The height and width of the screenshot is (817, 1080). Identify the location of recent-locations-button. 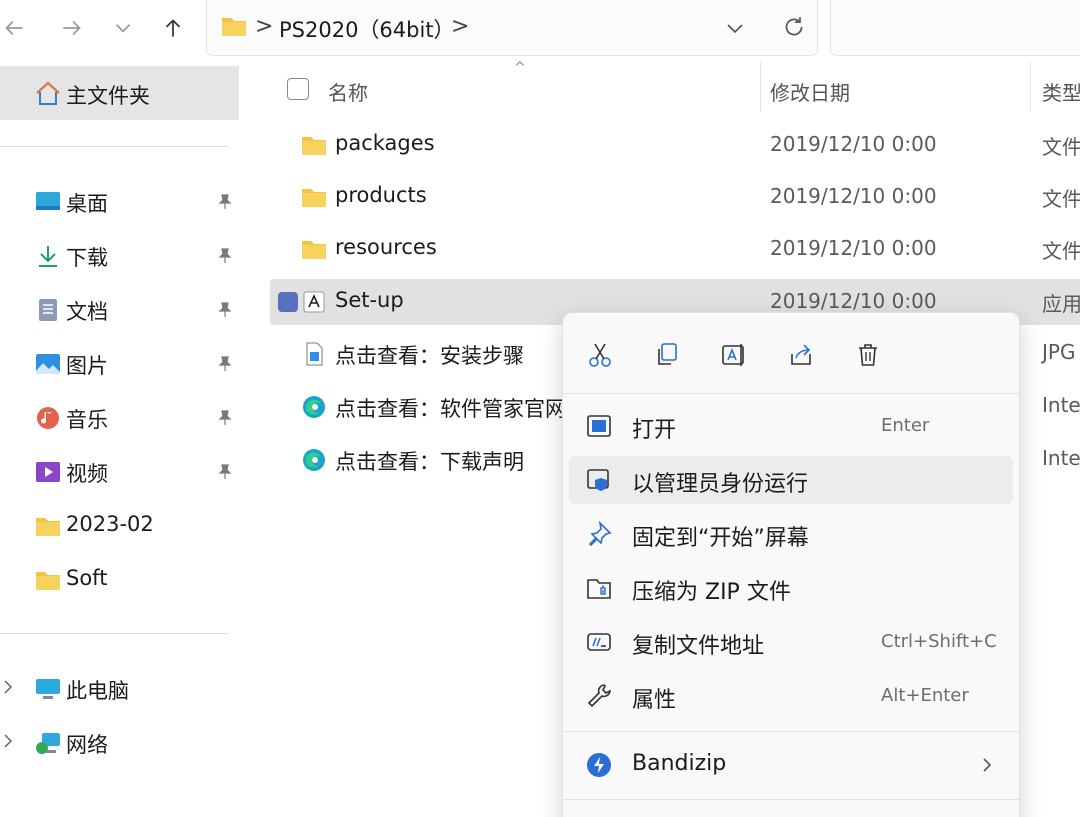
(123, 28).